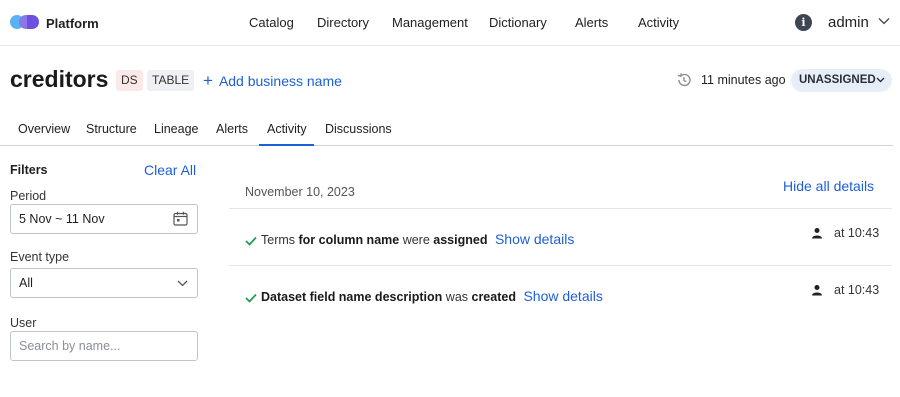  I want to click on nav-alerts: Alerts, so click(591, 22).